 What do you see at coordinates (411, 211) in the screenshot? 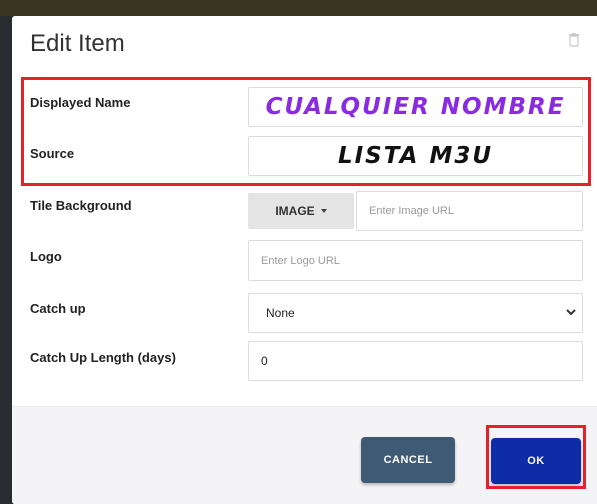
I see `image-url-placeholder: Enter Image URL` at bounding box center [411, 211].